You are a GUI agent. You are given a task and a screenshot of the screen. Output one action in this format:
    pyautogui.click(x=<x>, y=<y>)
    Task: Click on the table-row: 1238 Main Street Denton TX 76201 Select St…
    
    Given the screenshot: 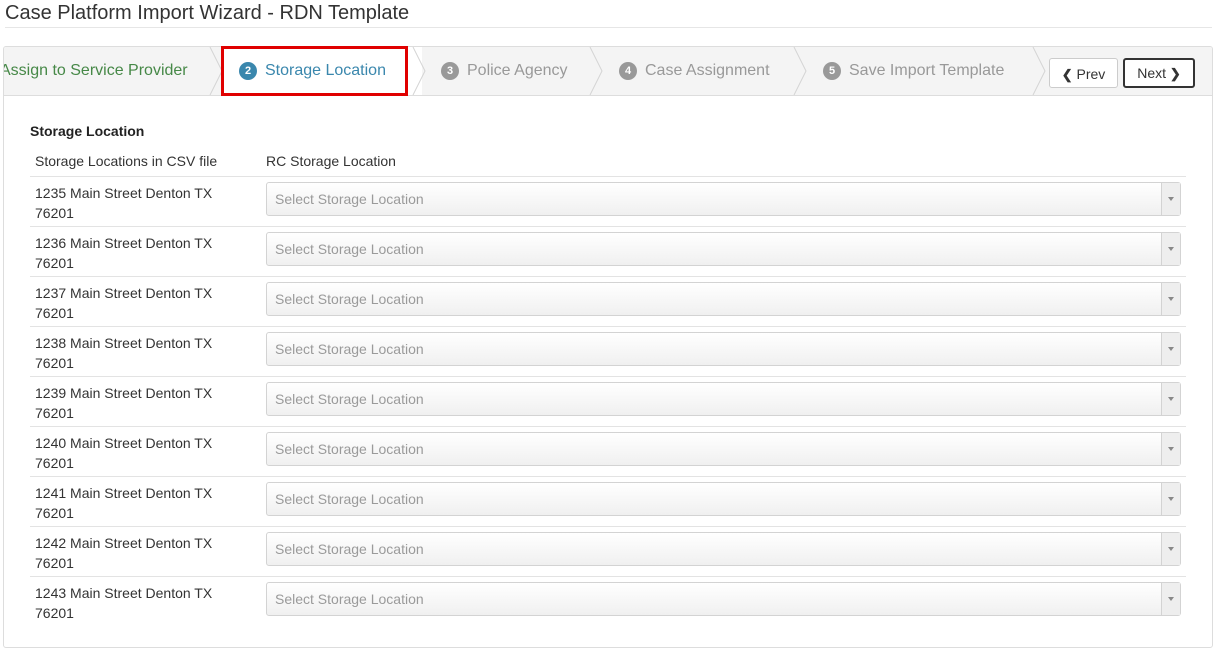 What is the action you would take?
    pyautogui.click(x=608, y=351)
    